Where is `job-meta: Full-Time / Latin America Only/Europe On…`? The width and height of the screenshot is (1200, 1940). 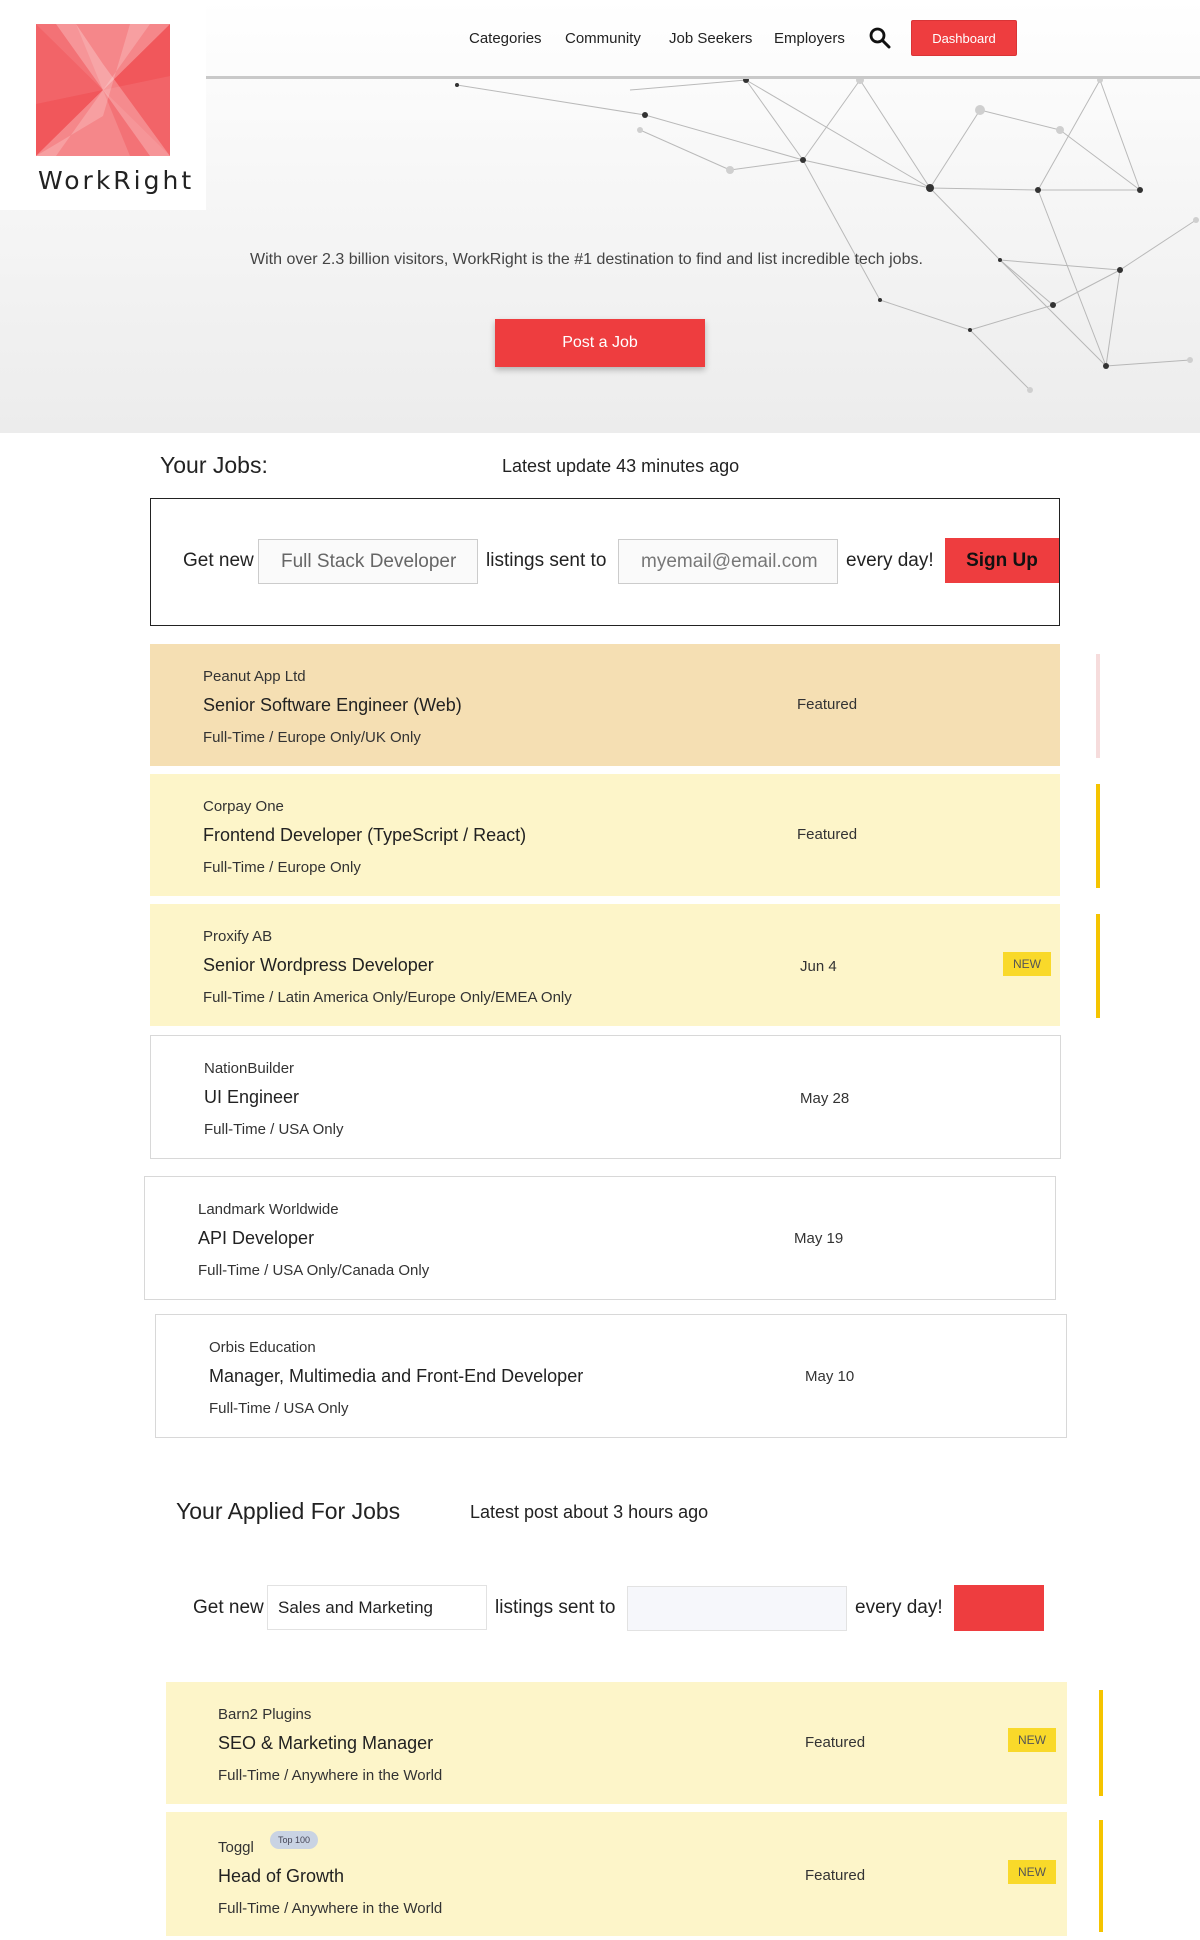 job-meta: Full-Time / Latin America Only/Europe On… is located at coordinates (387, 997).